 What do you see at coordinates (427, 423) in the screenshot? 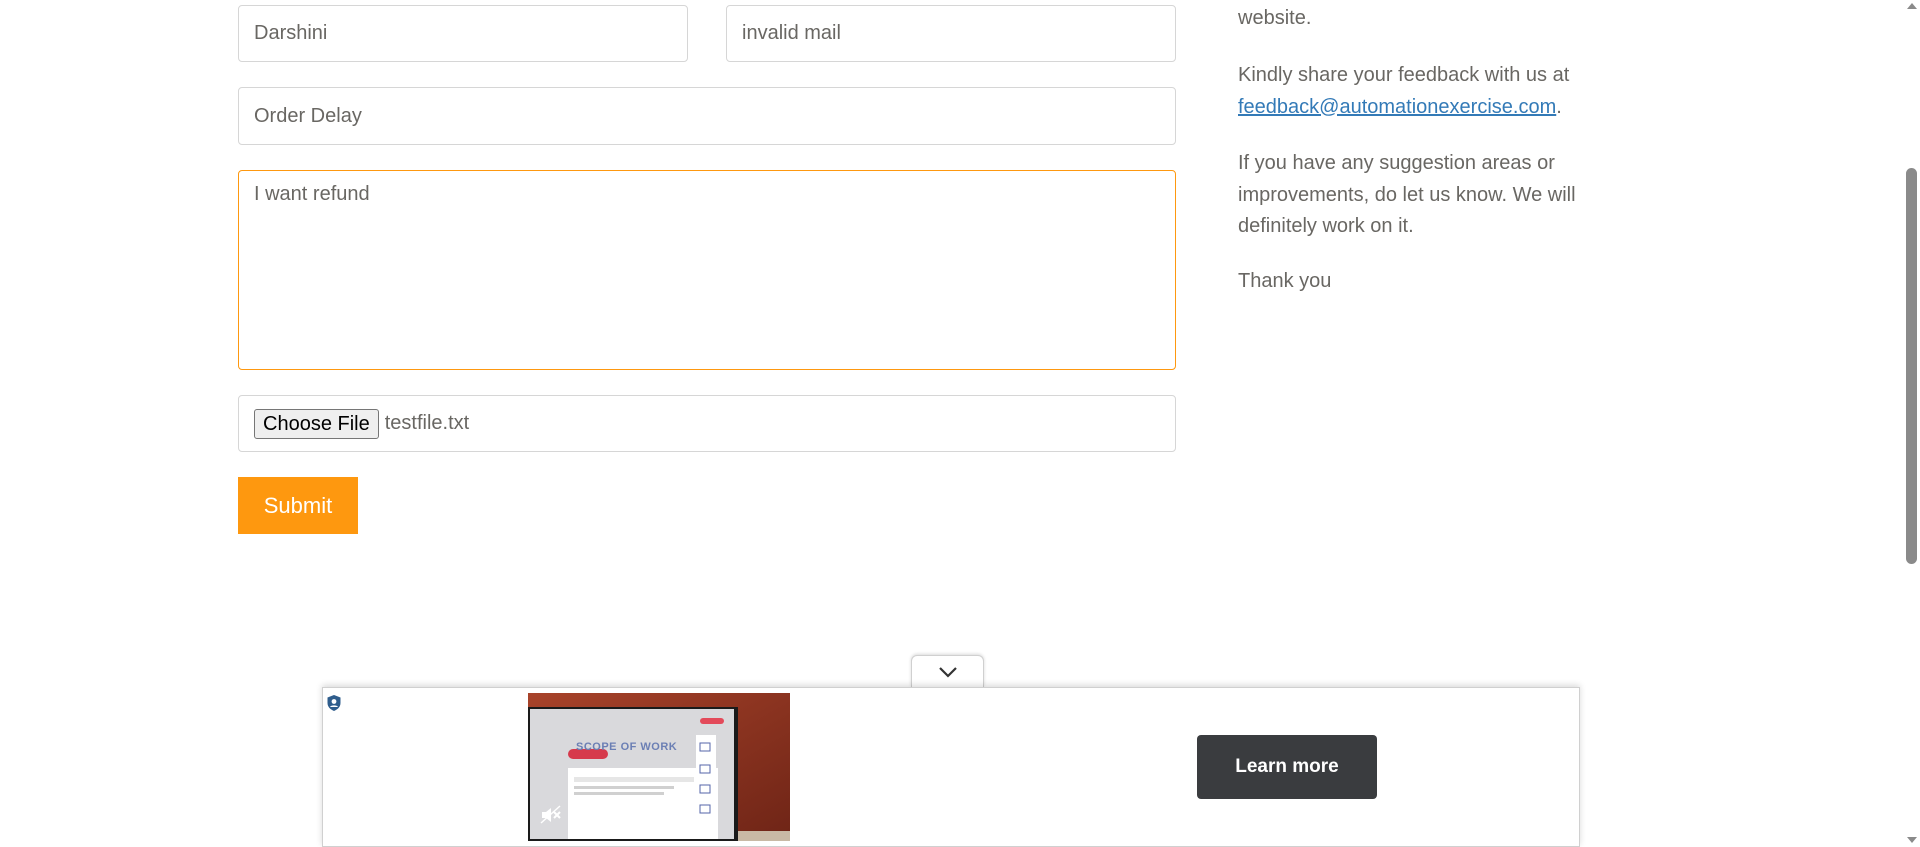
I see `selected-file-name: testfile.txt` at bounding box center [427, 423].